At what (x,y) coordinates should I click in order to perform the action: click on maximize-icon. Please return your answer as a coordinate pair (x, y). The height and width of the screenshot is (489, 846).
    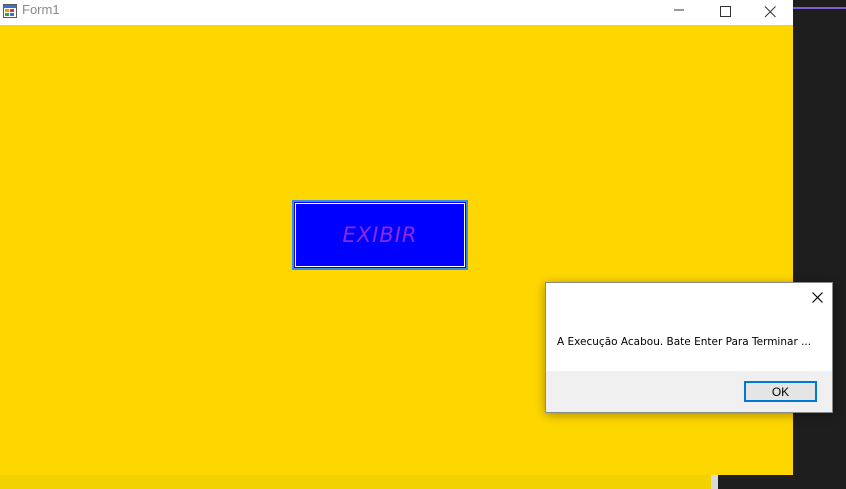
    Looking at the image, I should click on (725, 11).